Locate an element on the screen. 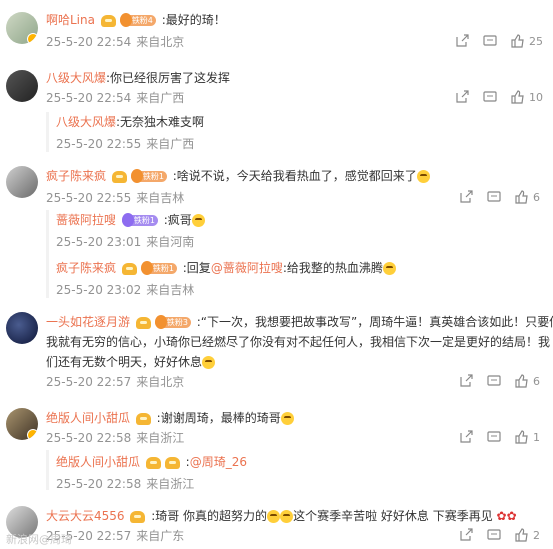 The image size is (553, 549). reply-username: 绝版人间小甜瓜 is located at coordinates (98, 462).